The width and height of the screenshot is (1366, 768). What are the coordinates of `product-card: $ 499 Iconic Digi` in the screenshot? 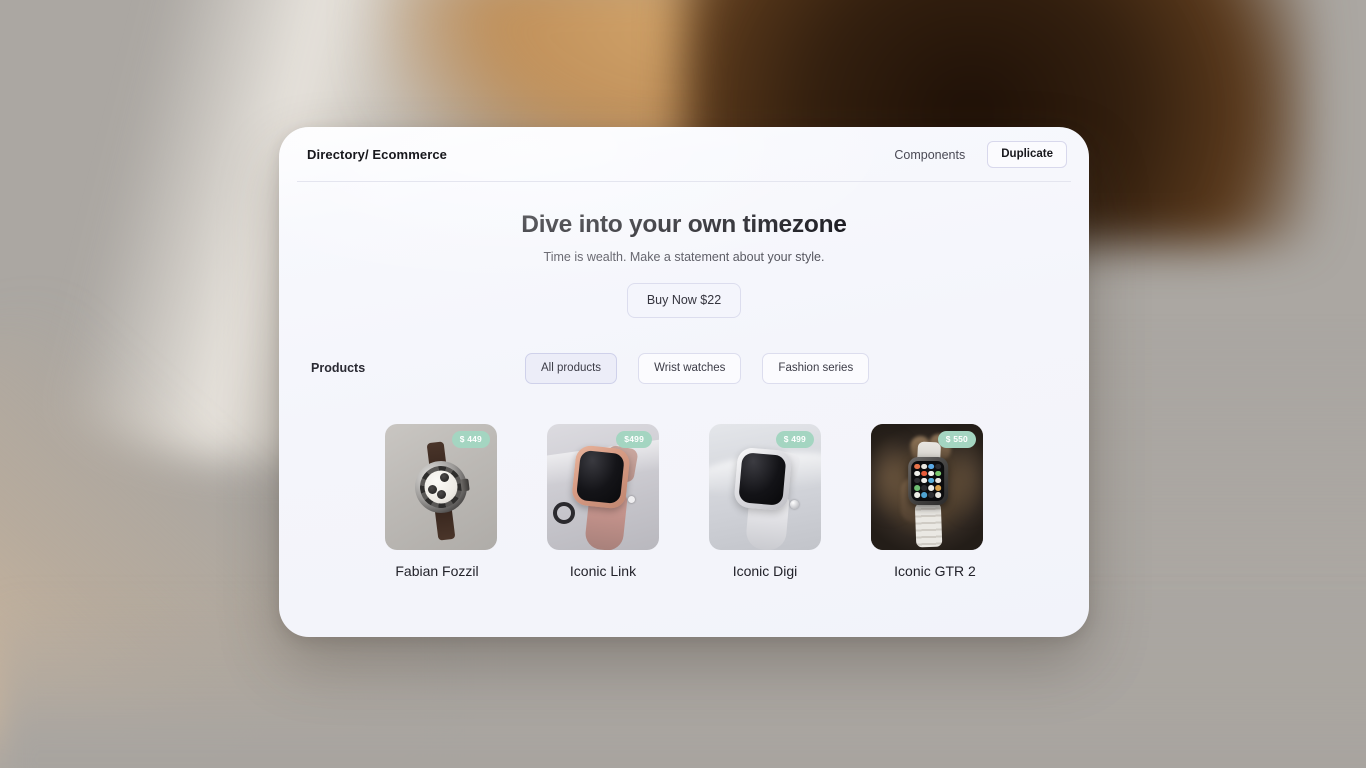 It's located at (765, 501).